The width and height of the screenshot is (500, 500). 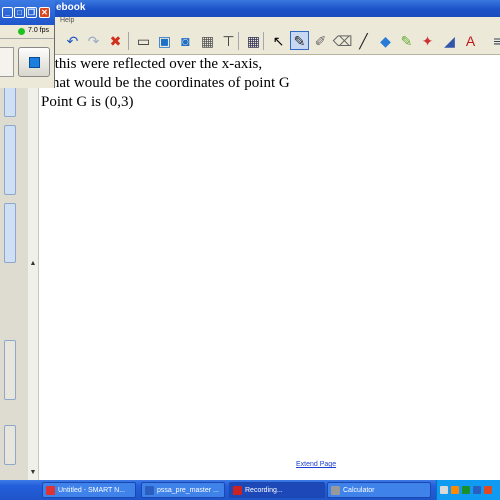 What do you see at coordinates (207, 40) in the screenshot?
I see `screen-capture-icon: ▦` at bounding box center [207, 40].